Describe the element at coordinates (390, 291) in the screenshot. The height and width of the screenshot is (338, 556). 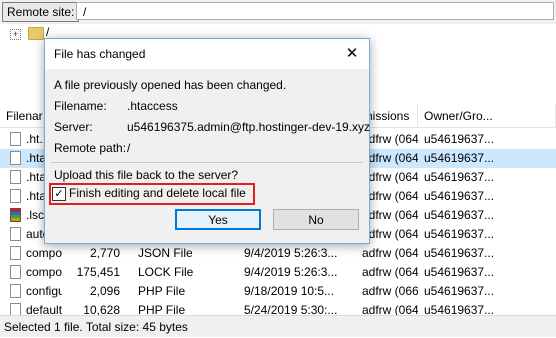
I see `cell-perms: adfrw (0666)` at that location.